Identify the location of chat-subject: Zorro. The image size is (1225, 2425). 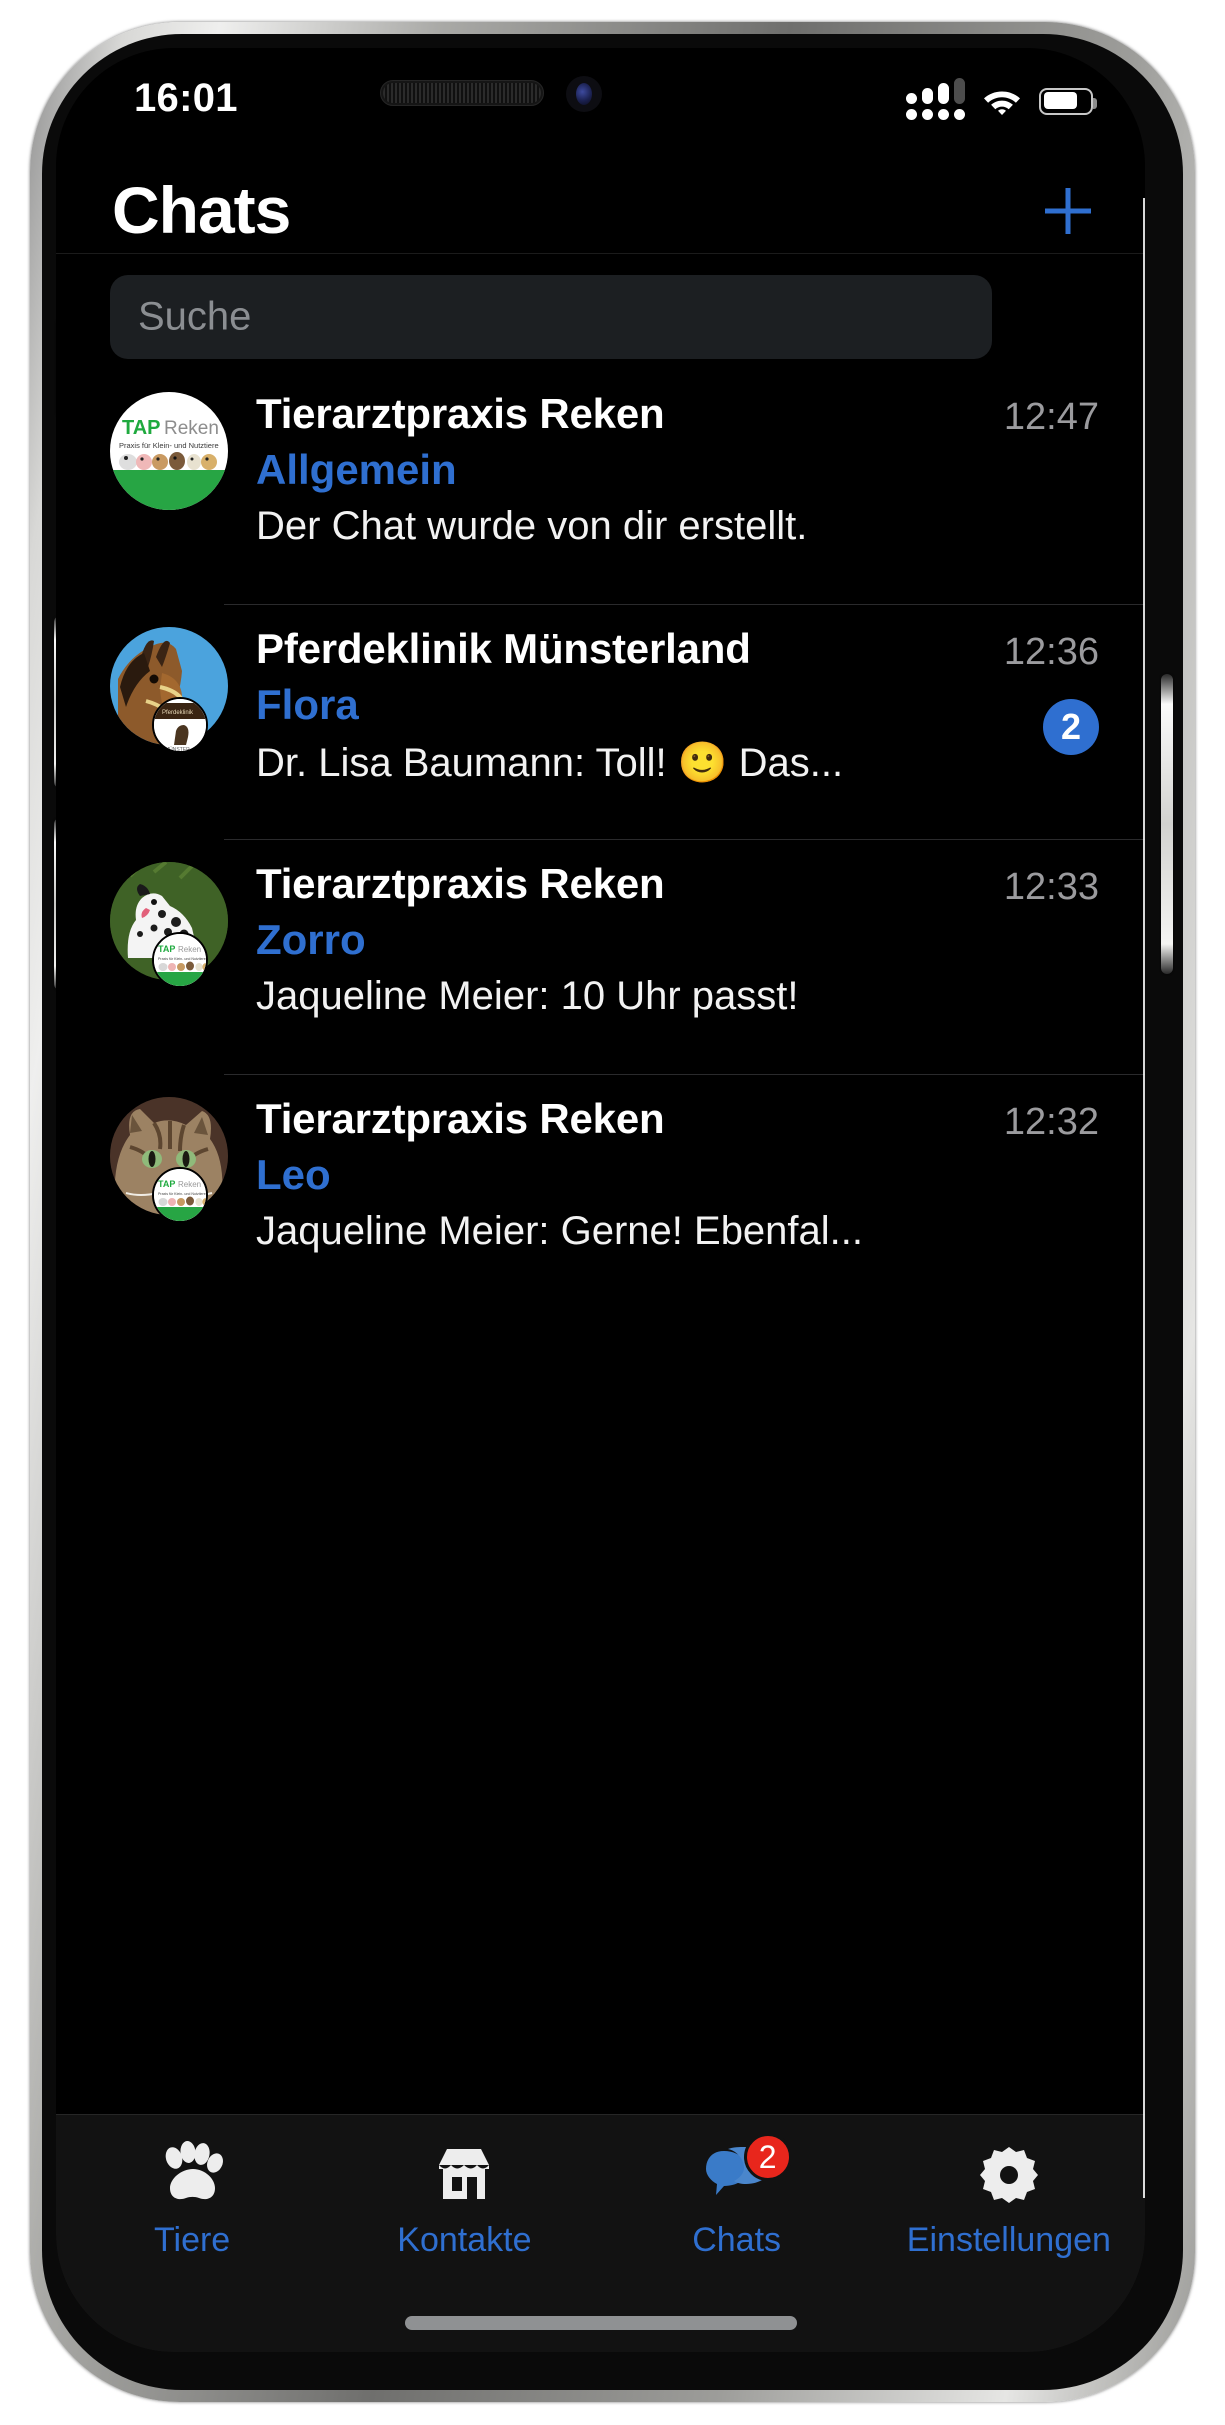
(311, 939).